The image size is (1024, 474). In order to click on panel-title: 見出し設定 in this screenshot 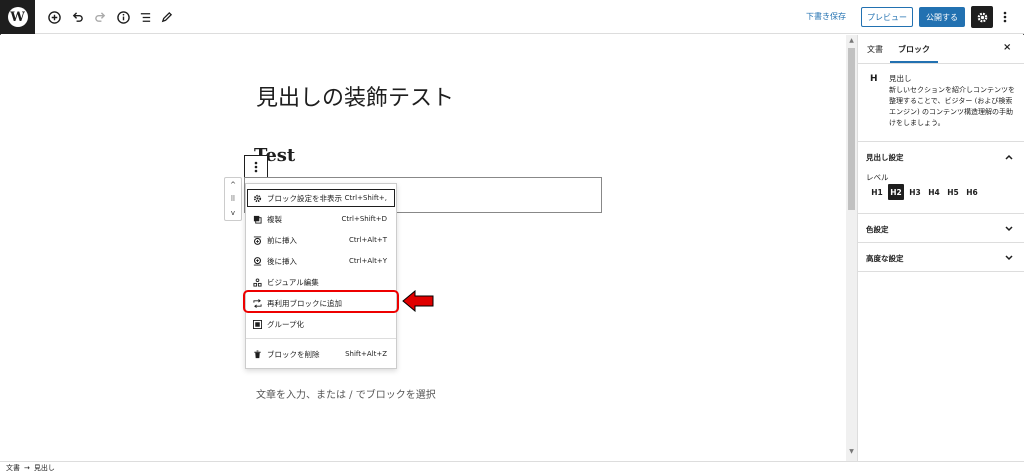, I will do `click(885, 157)`.